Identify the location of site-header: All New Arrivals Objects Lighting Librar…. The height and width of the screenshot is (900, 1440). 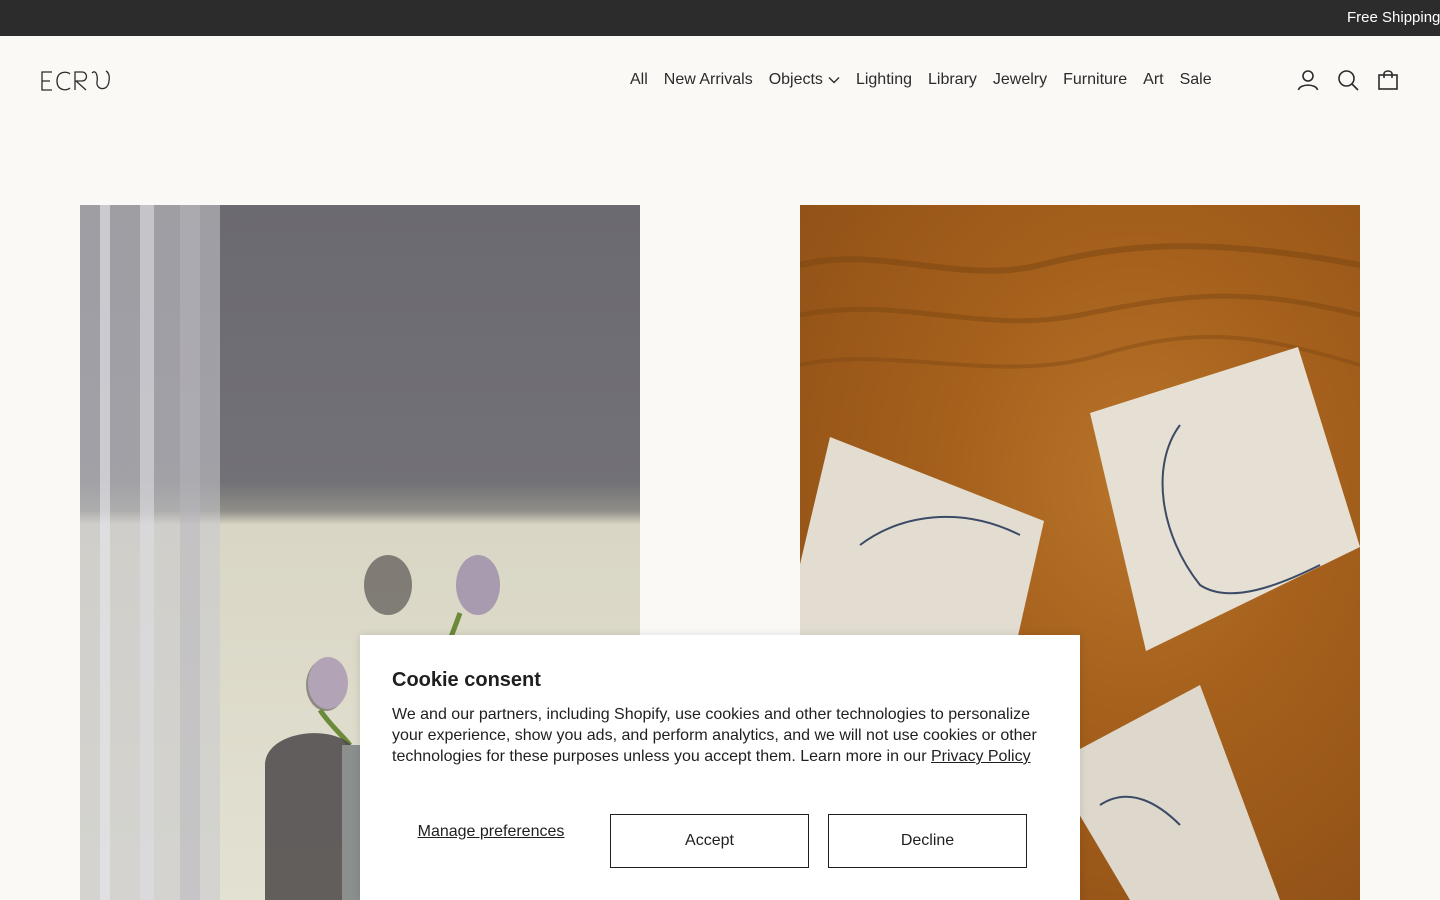
(720, 80).